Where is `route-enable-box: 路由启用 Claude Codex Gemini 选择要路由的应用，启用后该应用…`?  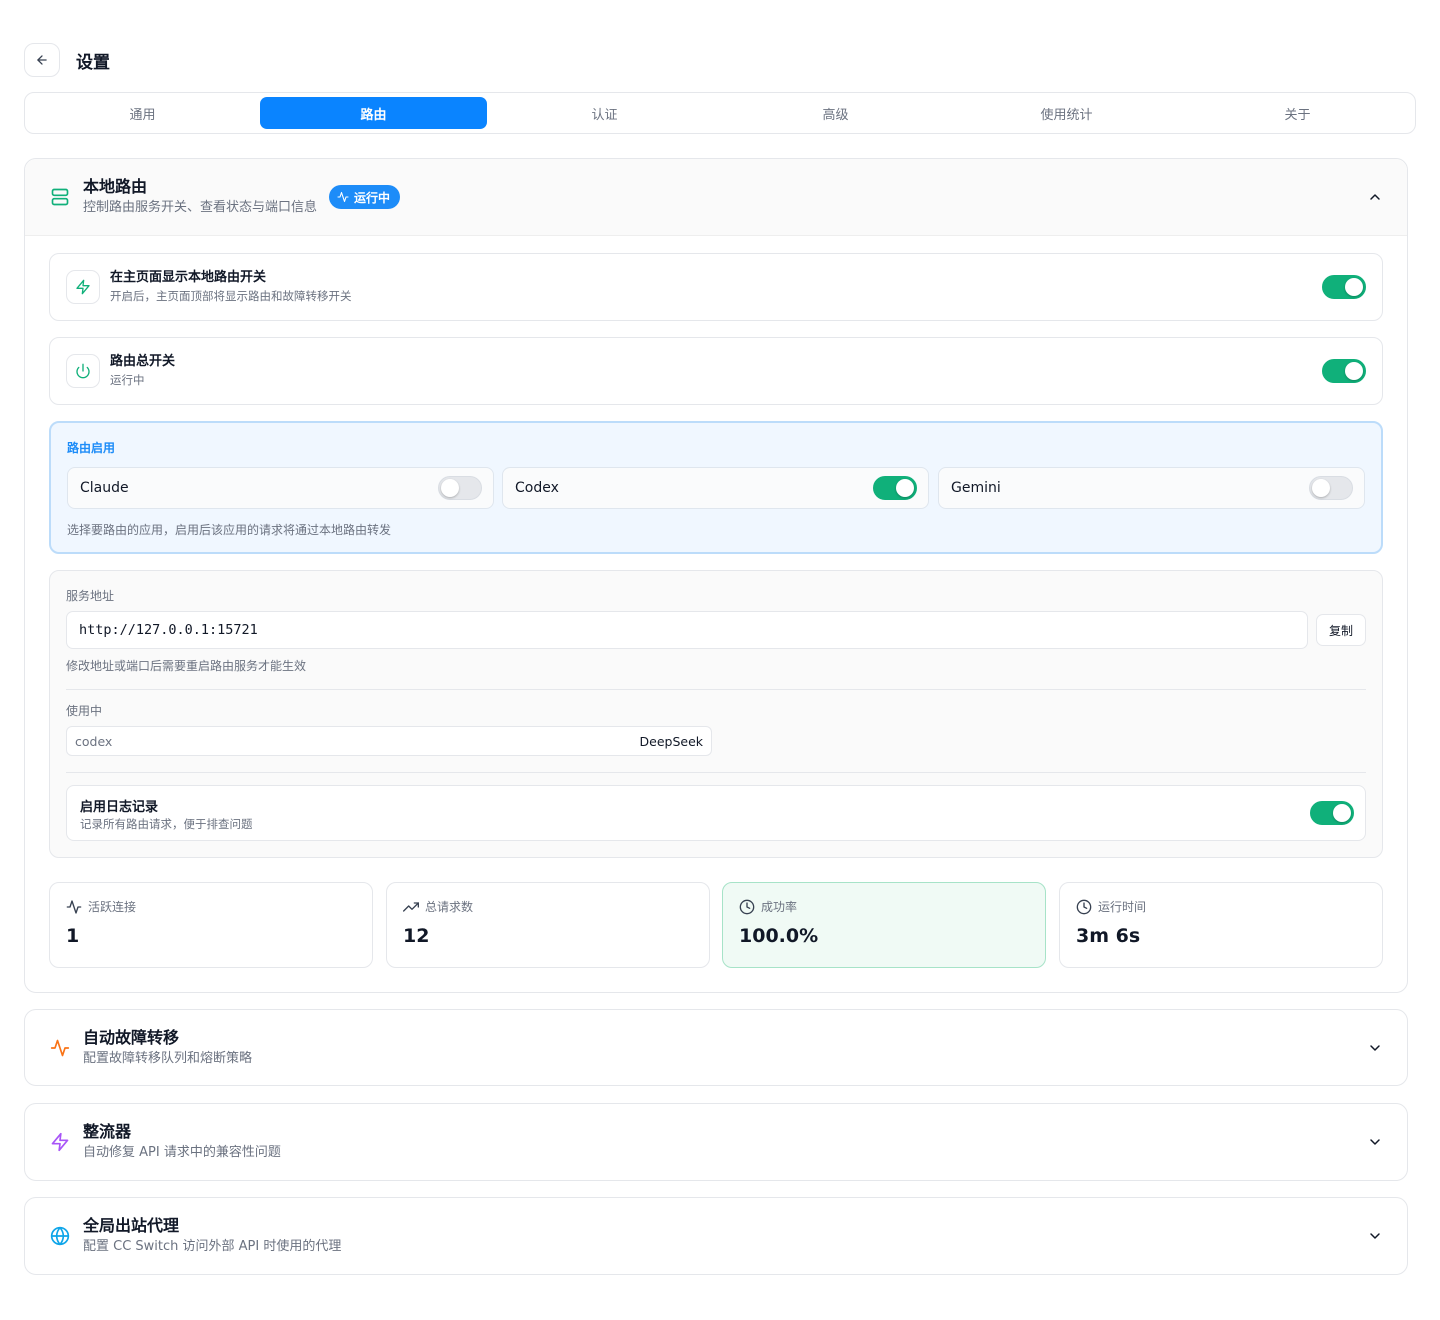
route-enable-box: 路由启用 Claude Codex Gemini 选择要路由的应用，启用后该应用… is located at coordinates (716, 487).